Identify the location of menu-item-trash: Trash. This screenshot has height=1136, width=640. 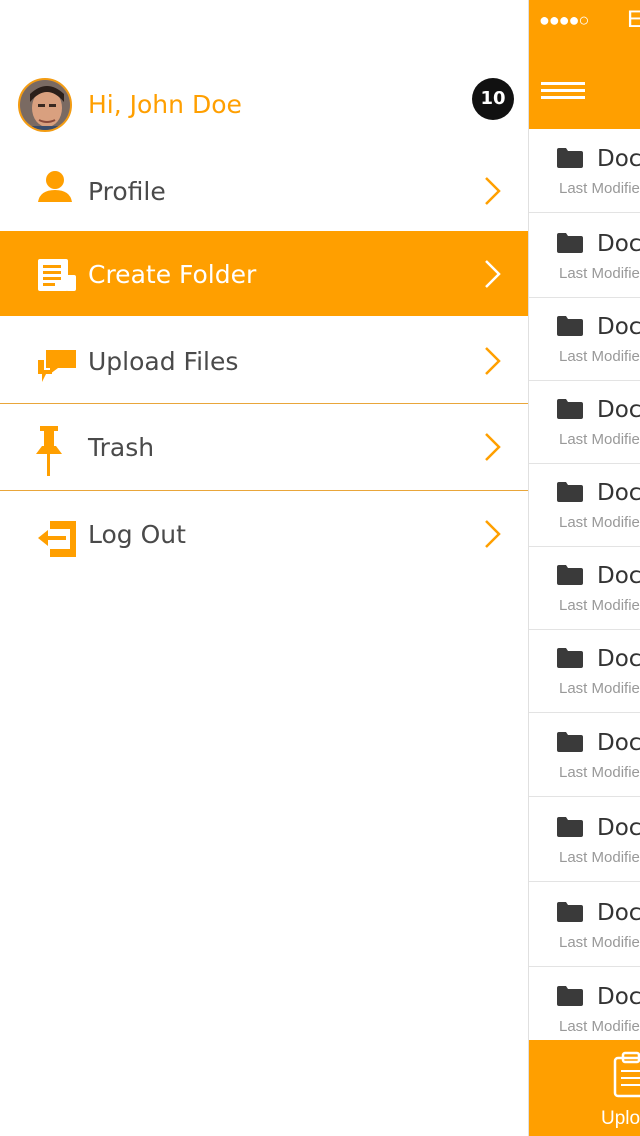
(264, 447).